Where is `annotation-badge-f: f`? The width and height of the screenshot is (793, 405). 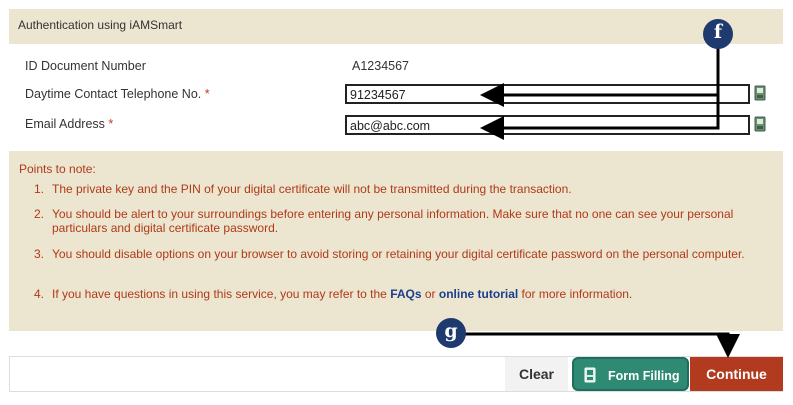
annotation-badge-f: f is located at coordinates (718, 34).